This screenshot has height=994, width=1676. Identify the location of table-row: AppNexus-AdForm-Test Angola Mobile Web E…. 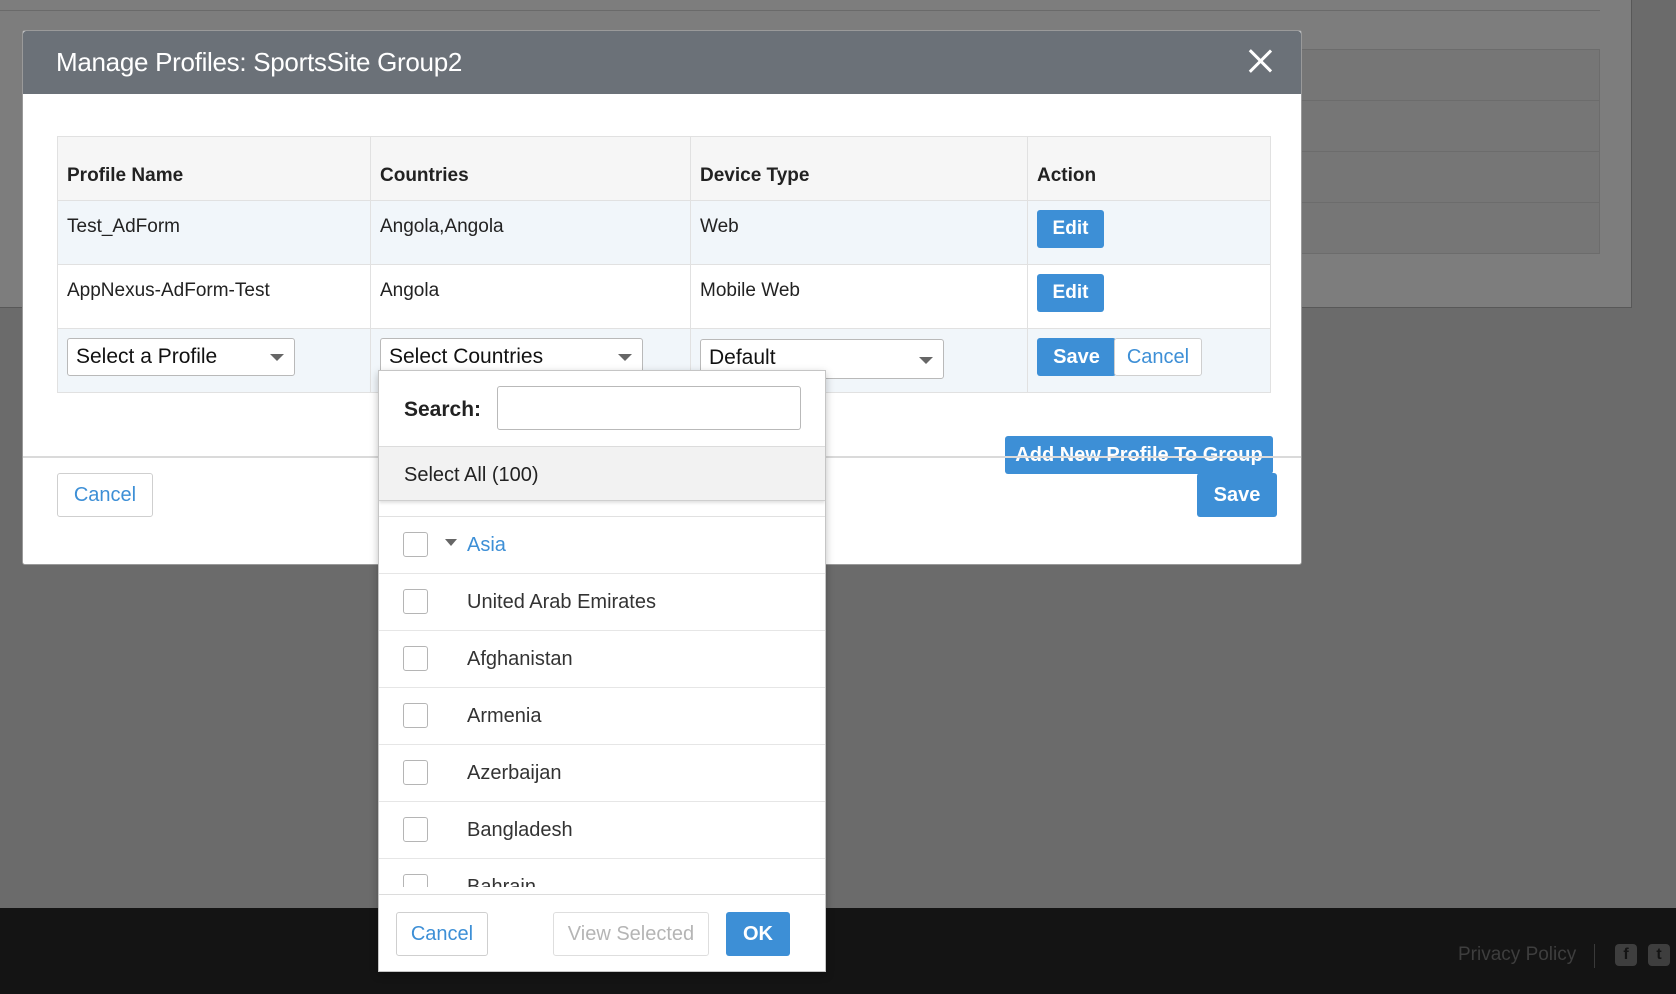
(664, 296).